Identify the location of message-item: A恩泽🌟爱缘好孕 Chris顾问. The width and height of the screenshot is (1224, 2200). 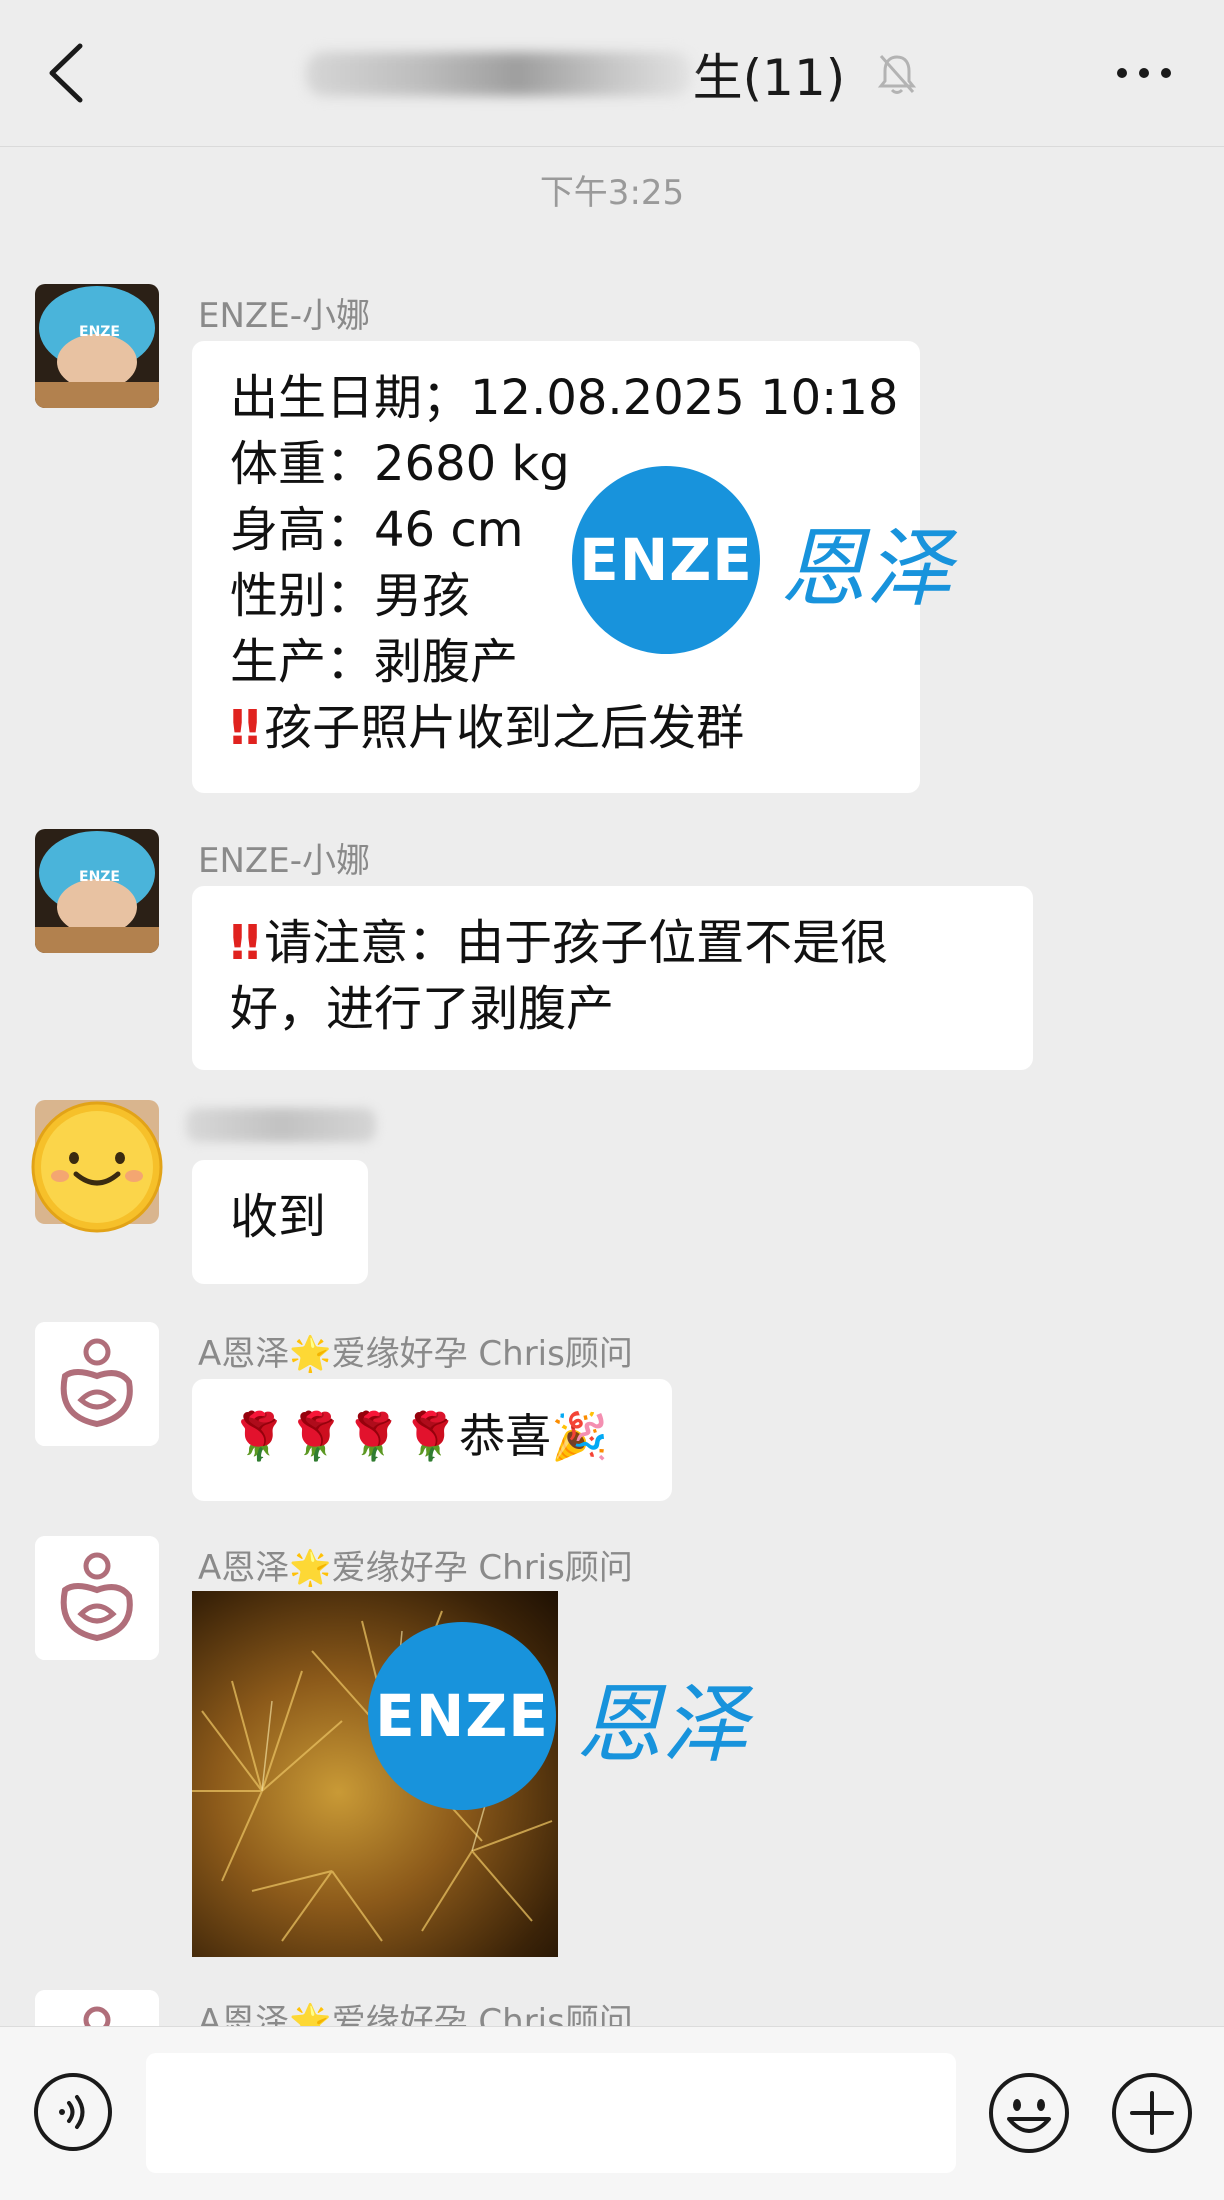
(612, 2008).